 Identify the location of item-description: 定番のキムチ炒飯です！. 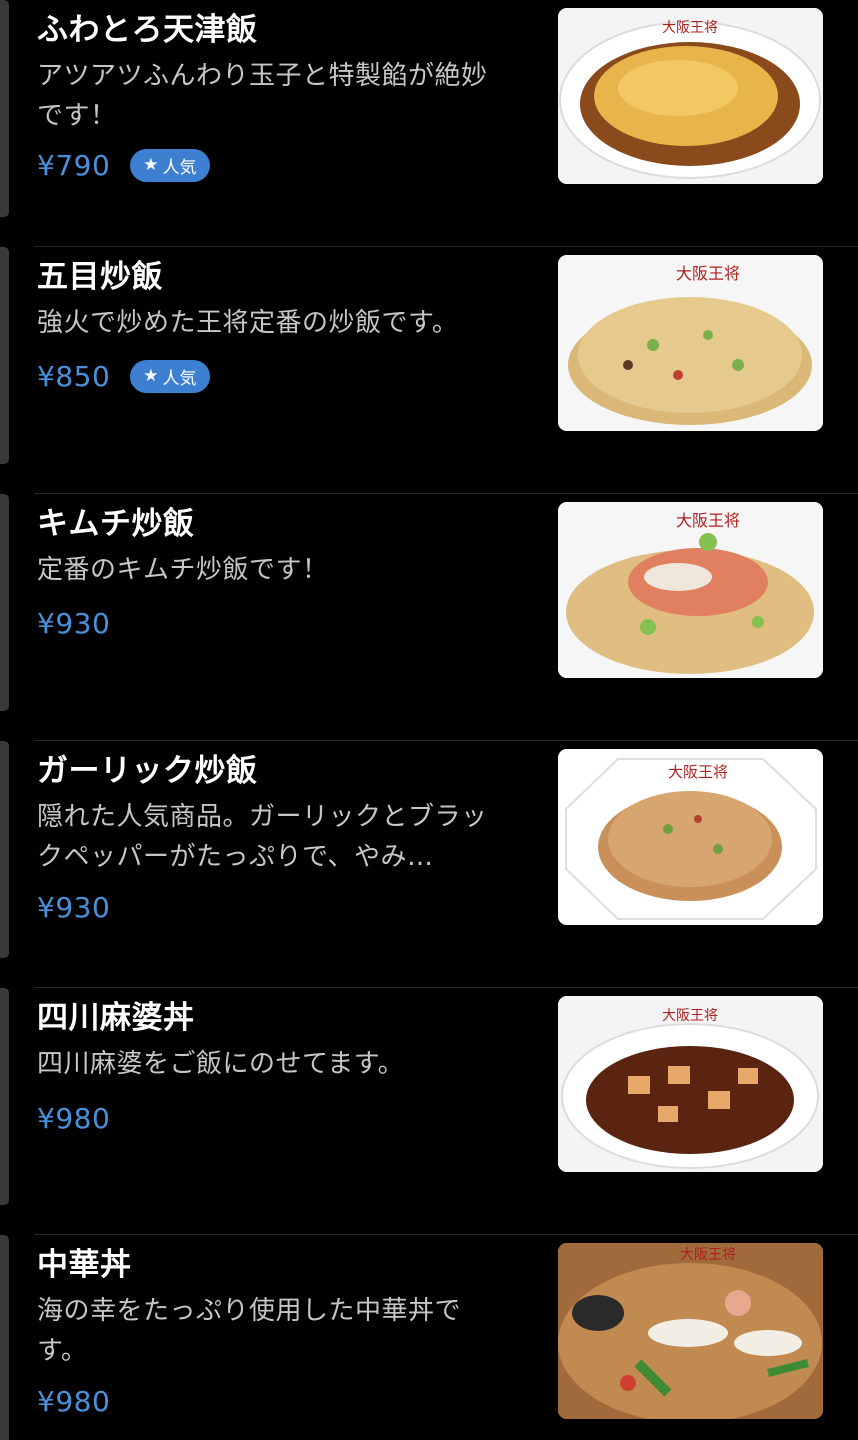
(183, 570).